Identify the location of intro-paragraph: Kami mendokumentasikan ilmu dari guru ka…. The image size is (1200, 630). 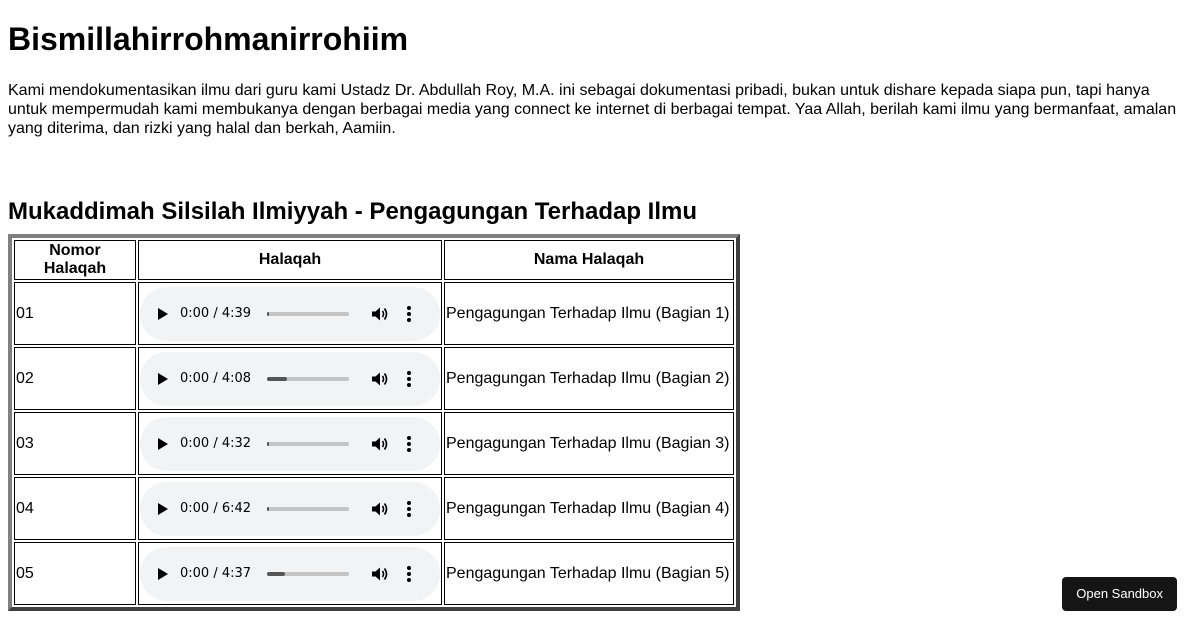
(592, 109).